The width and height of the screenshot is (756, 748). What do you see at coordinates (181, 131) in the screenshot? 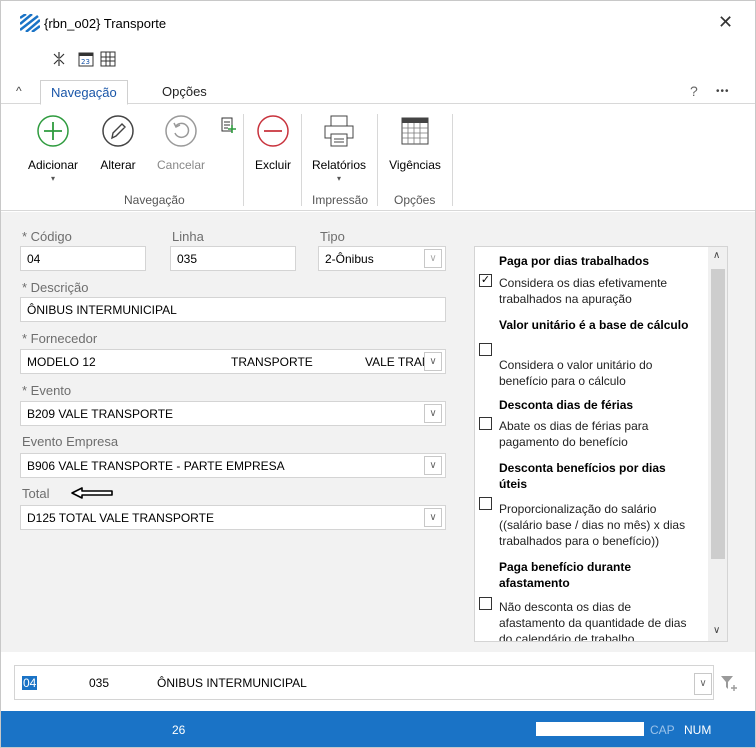
I see `undo-icon` at bounding box center [181, 131].